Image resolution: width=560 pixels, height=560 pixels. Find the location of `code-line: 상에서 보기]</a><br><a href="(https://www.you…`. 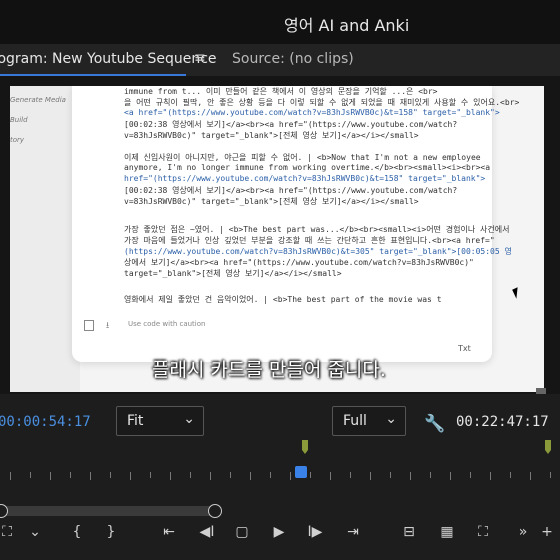

code-line: 상에서 보기]</a><br><a href="(https://www.you… is located at coordinates (299, 262).